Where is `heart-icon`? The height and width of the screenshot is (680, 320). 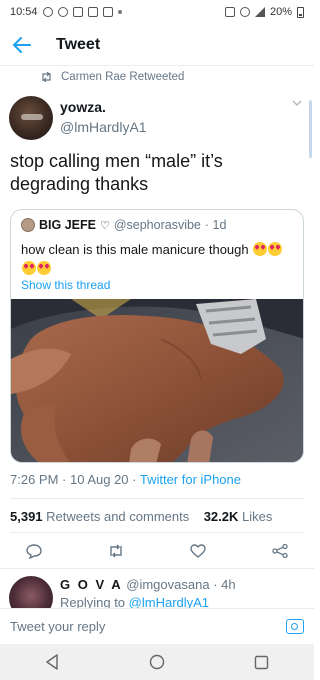 heart-icon is located at coordinates (198, 551).